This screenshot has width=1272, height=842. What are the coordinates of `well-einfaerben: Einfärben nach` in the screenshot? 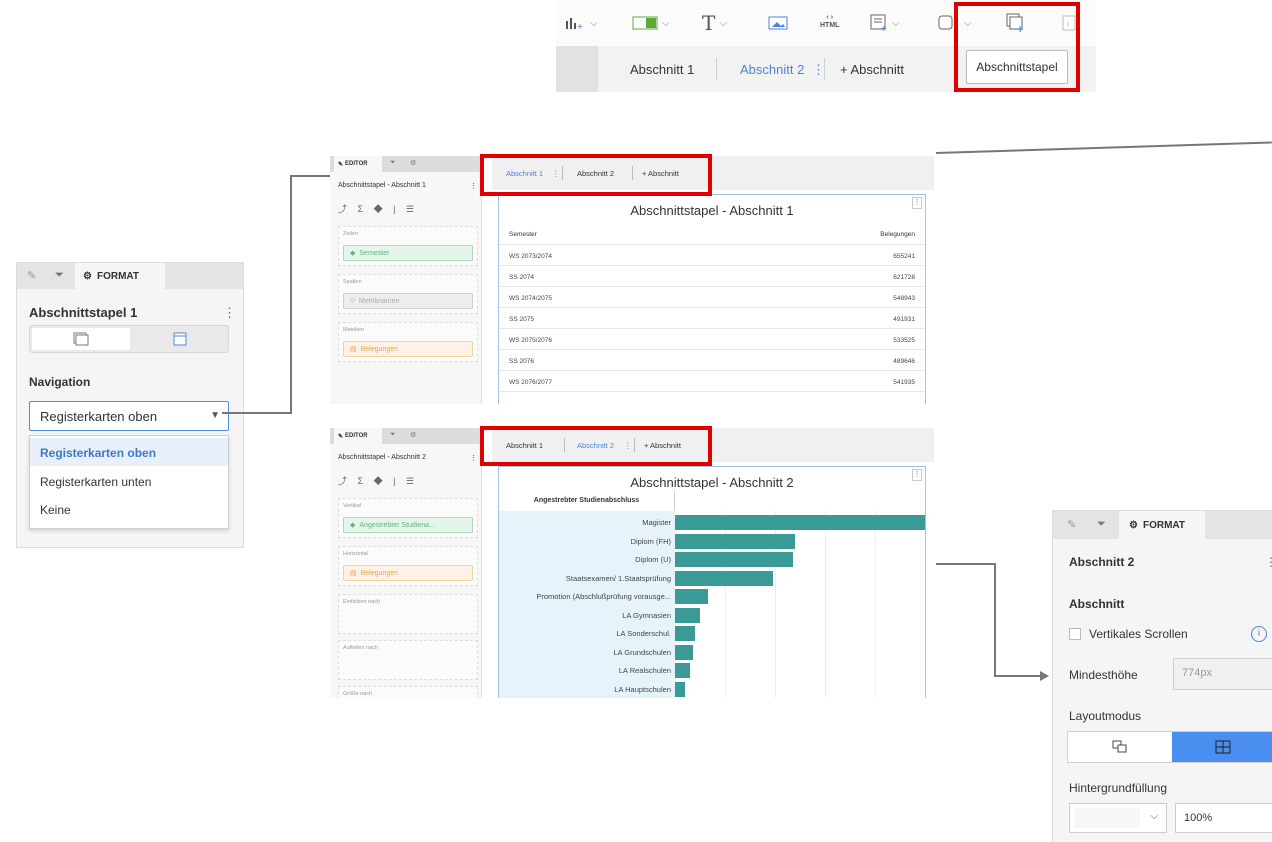 It's located at (408, 614).